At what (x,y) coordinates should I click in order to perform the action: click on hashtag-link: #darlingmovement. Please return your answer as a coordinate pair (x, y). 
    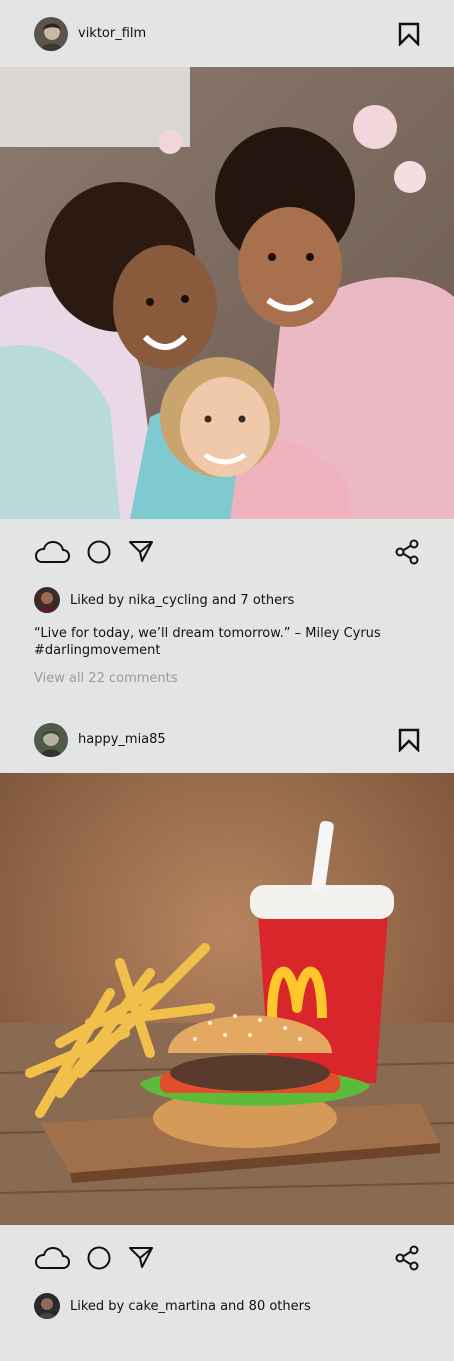
    Looking at the image, I should click on (227, 650).